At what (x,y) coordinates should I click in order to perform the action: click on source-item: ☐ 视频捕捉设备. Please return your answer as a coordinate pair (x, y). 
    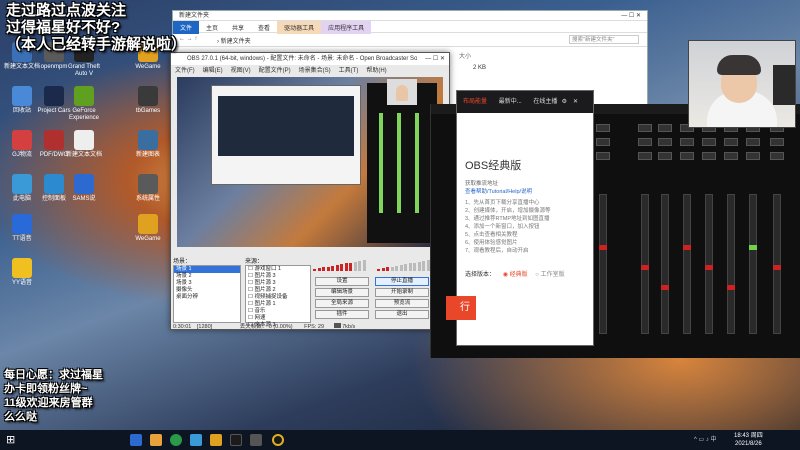
    Looking at the image, I should click on (278, 297).